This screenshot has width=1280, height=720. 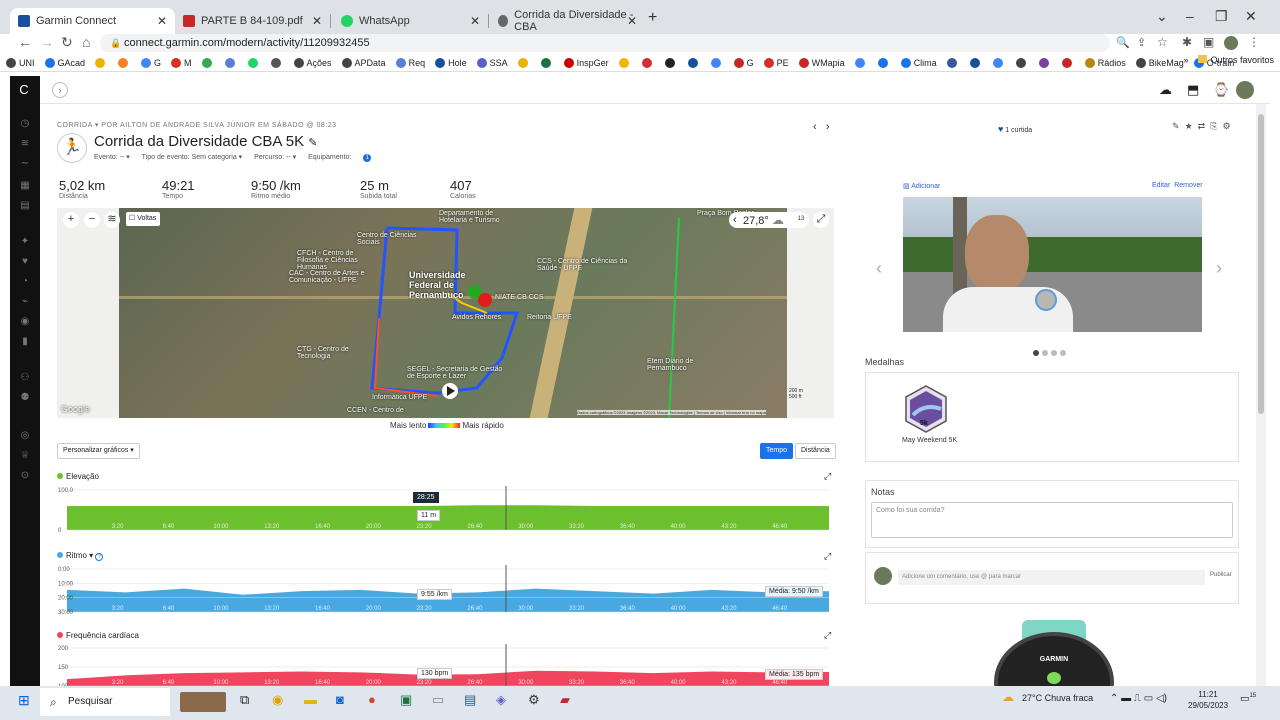 I want to click on event-dropdown: Evento: -- ▾, so click(x=112, y=157).